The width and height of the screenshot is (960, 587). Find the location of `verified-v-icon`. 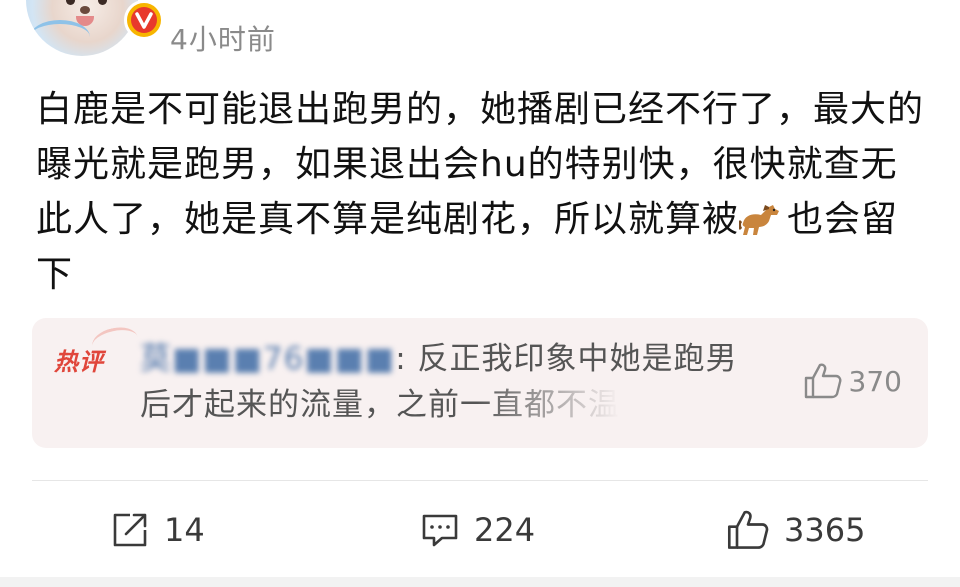

verified-v-icon is located at coordinates (144, 20).